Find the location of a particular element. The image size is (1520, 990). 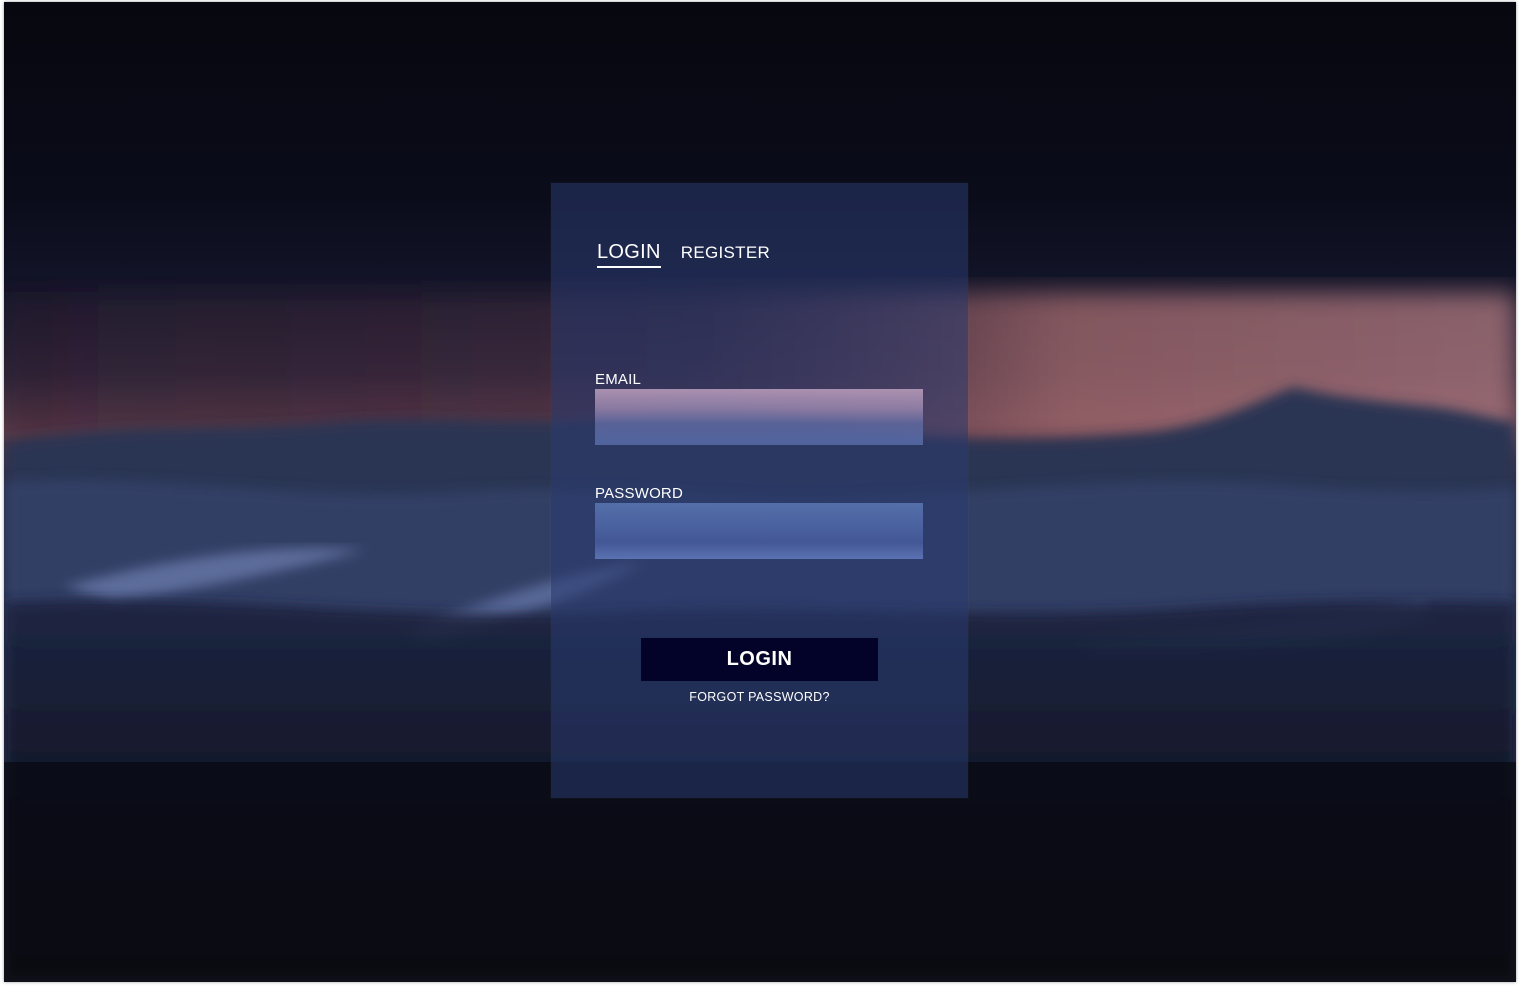

password-field is located at coordinates (759, 531).